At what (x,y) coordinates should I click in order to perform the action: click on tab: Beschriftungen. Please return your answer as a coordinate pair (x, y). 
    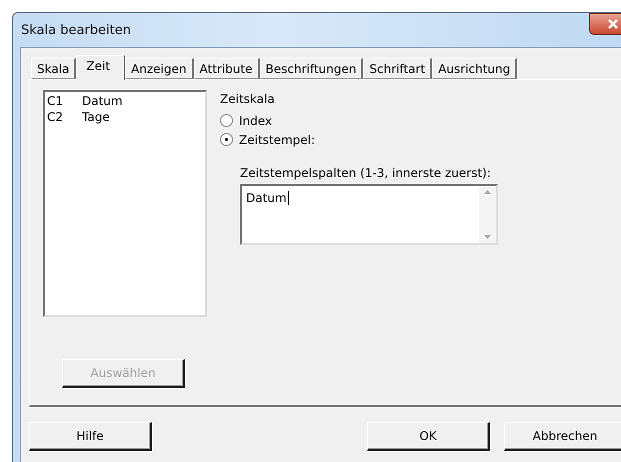
    Looking at the image, I should click on (312, 68).